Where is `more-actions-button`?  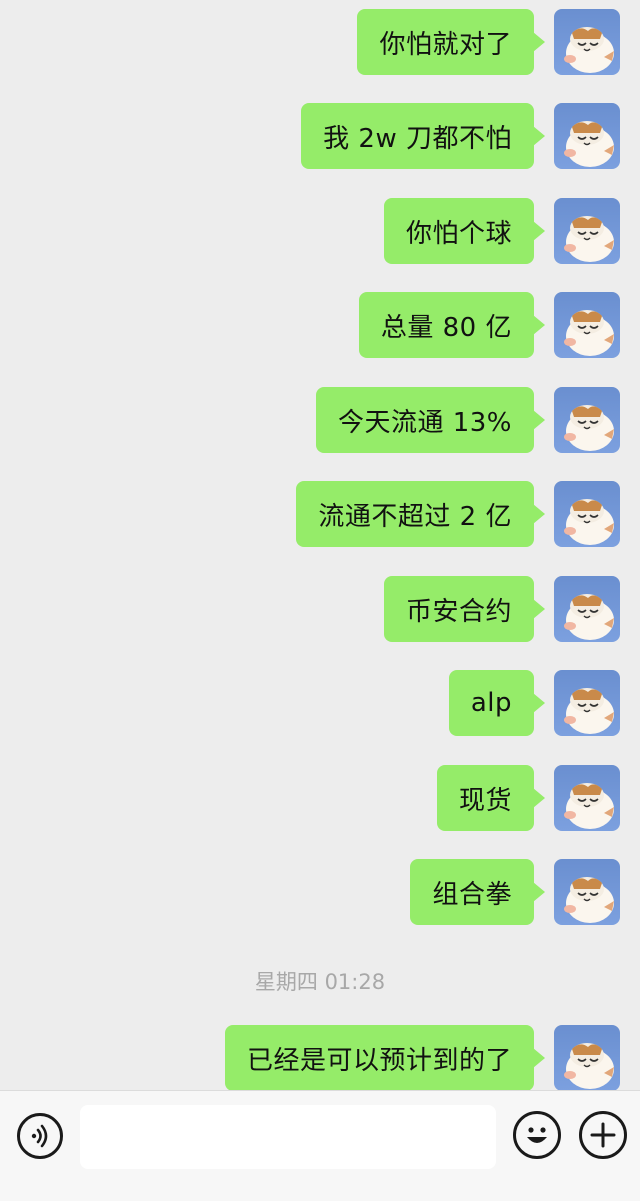
more-actions-button is located at coordinates (603, 1135).